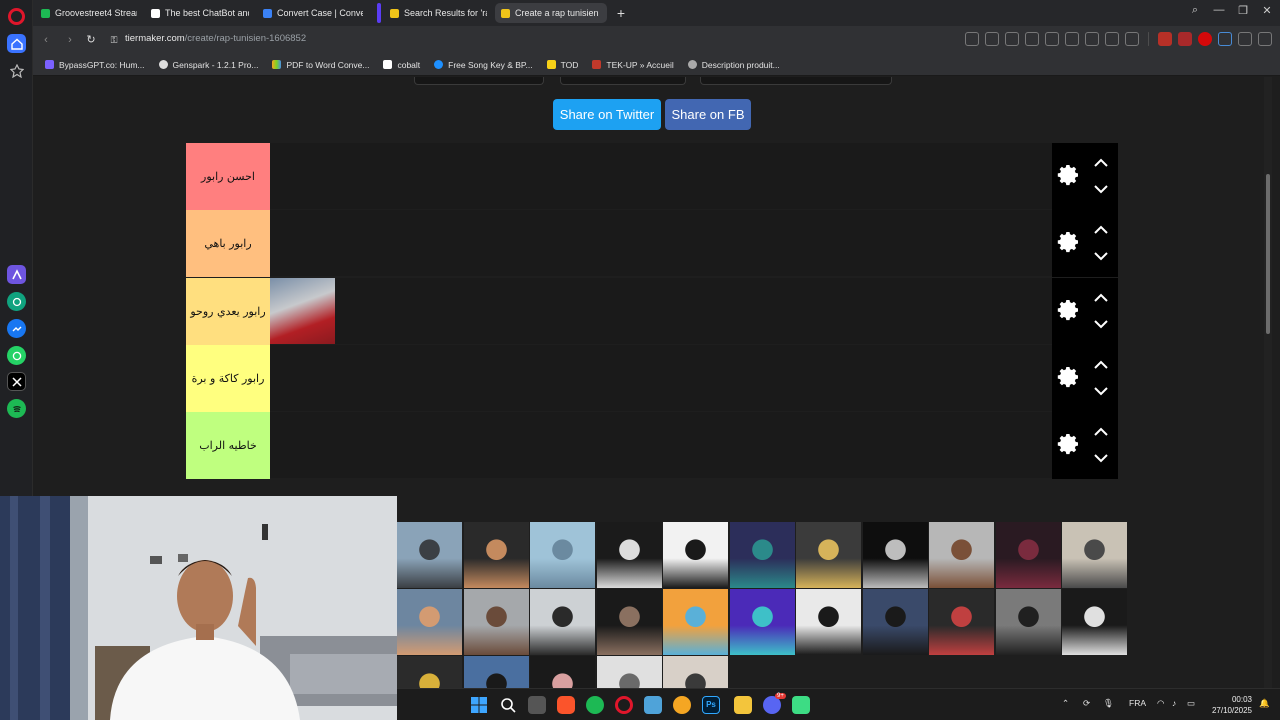 This screenshot has height=720, width=1280. I want to click on minimize-button: —, so click(1219, 10).